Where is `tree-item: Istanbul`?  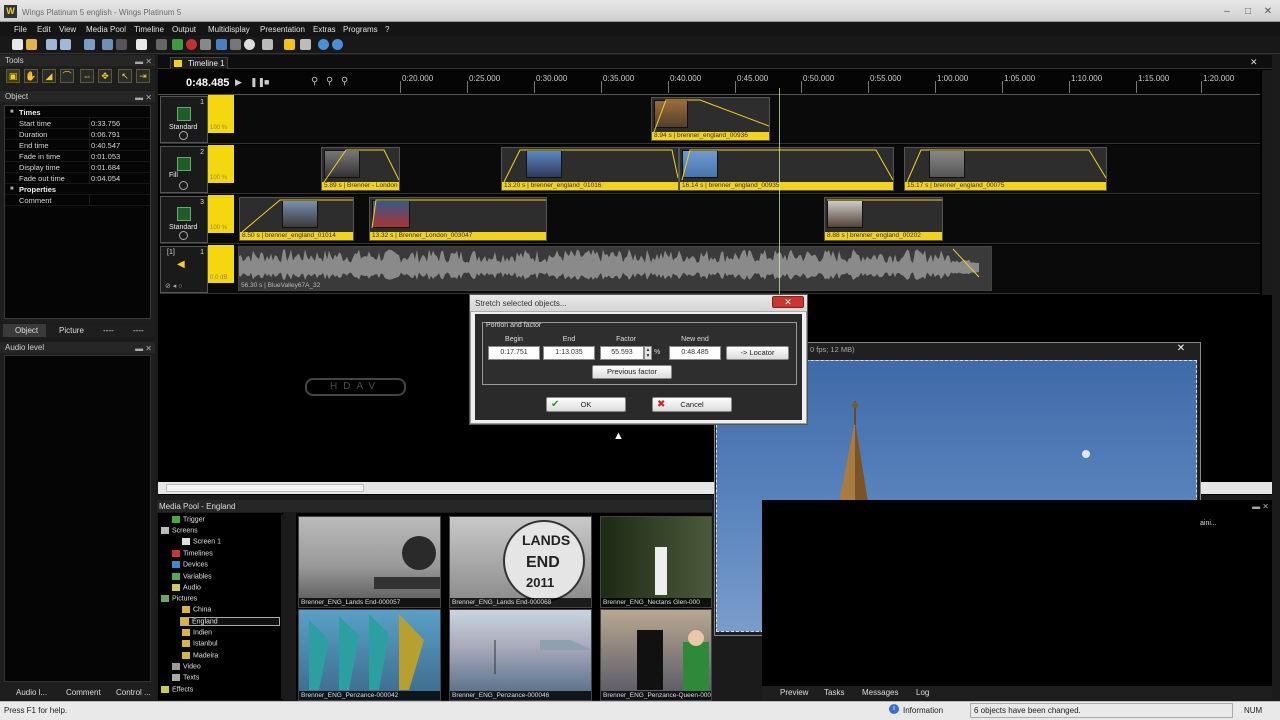 tree-item: Istanbul is located at coordinates (200, 643).